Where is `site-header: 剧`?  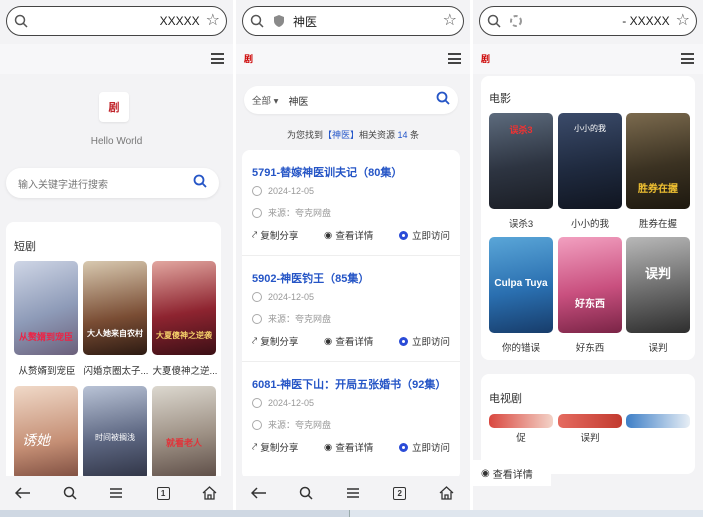 site-header: 剧 is located at coordinates (353, 59).